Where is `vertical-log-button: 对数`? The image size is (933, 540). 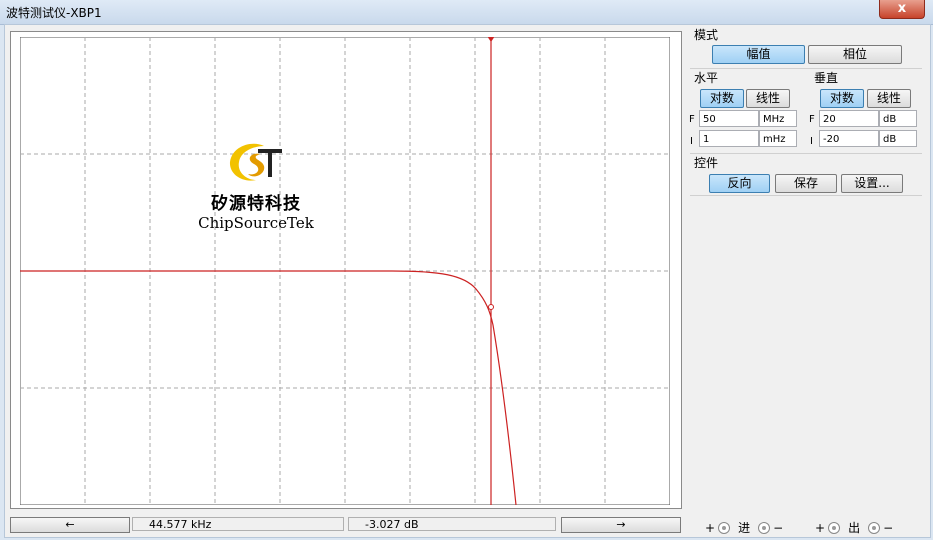
vertical-log-button: 对数 is located at coordinates (842, 98).